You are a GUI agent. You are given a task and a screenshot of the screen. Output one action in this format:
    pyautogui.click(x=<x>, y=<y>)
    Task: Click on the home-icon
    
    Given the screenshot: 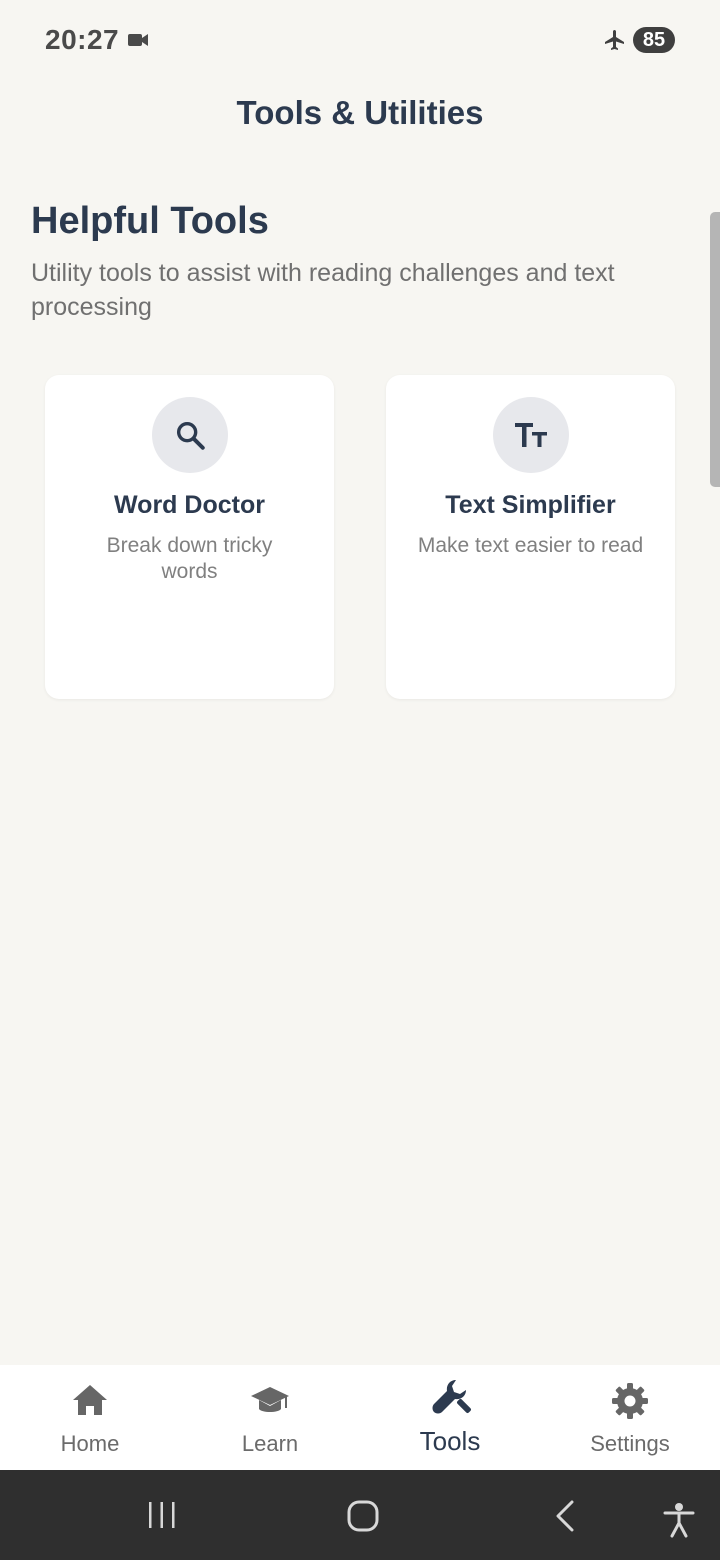 What is the action you would take?
    pyautogui.click(x=90, y=1401)
    